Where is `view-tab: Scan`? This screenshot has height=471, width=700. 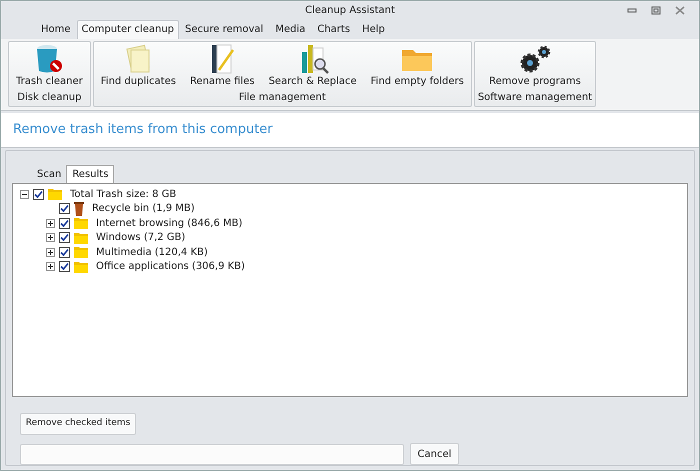 view-tab: Scan is located at coordinates (49, 174).